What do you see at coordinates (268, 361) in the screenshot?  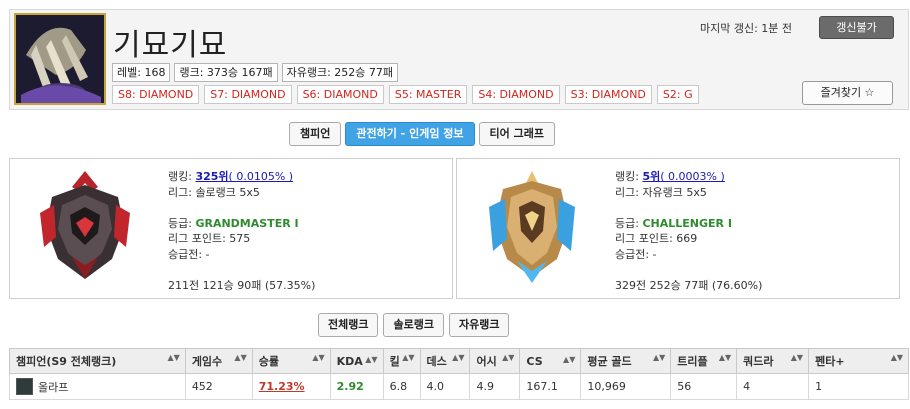 I see `header-label: 승률` at bounding box center [268, 361].